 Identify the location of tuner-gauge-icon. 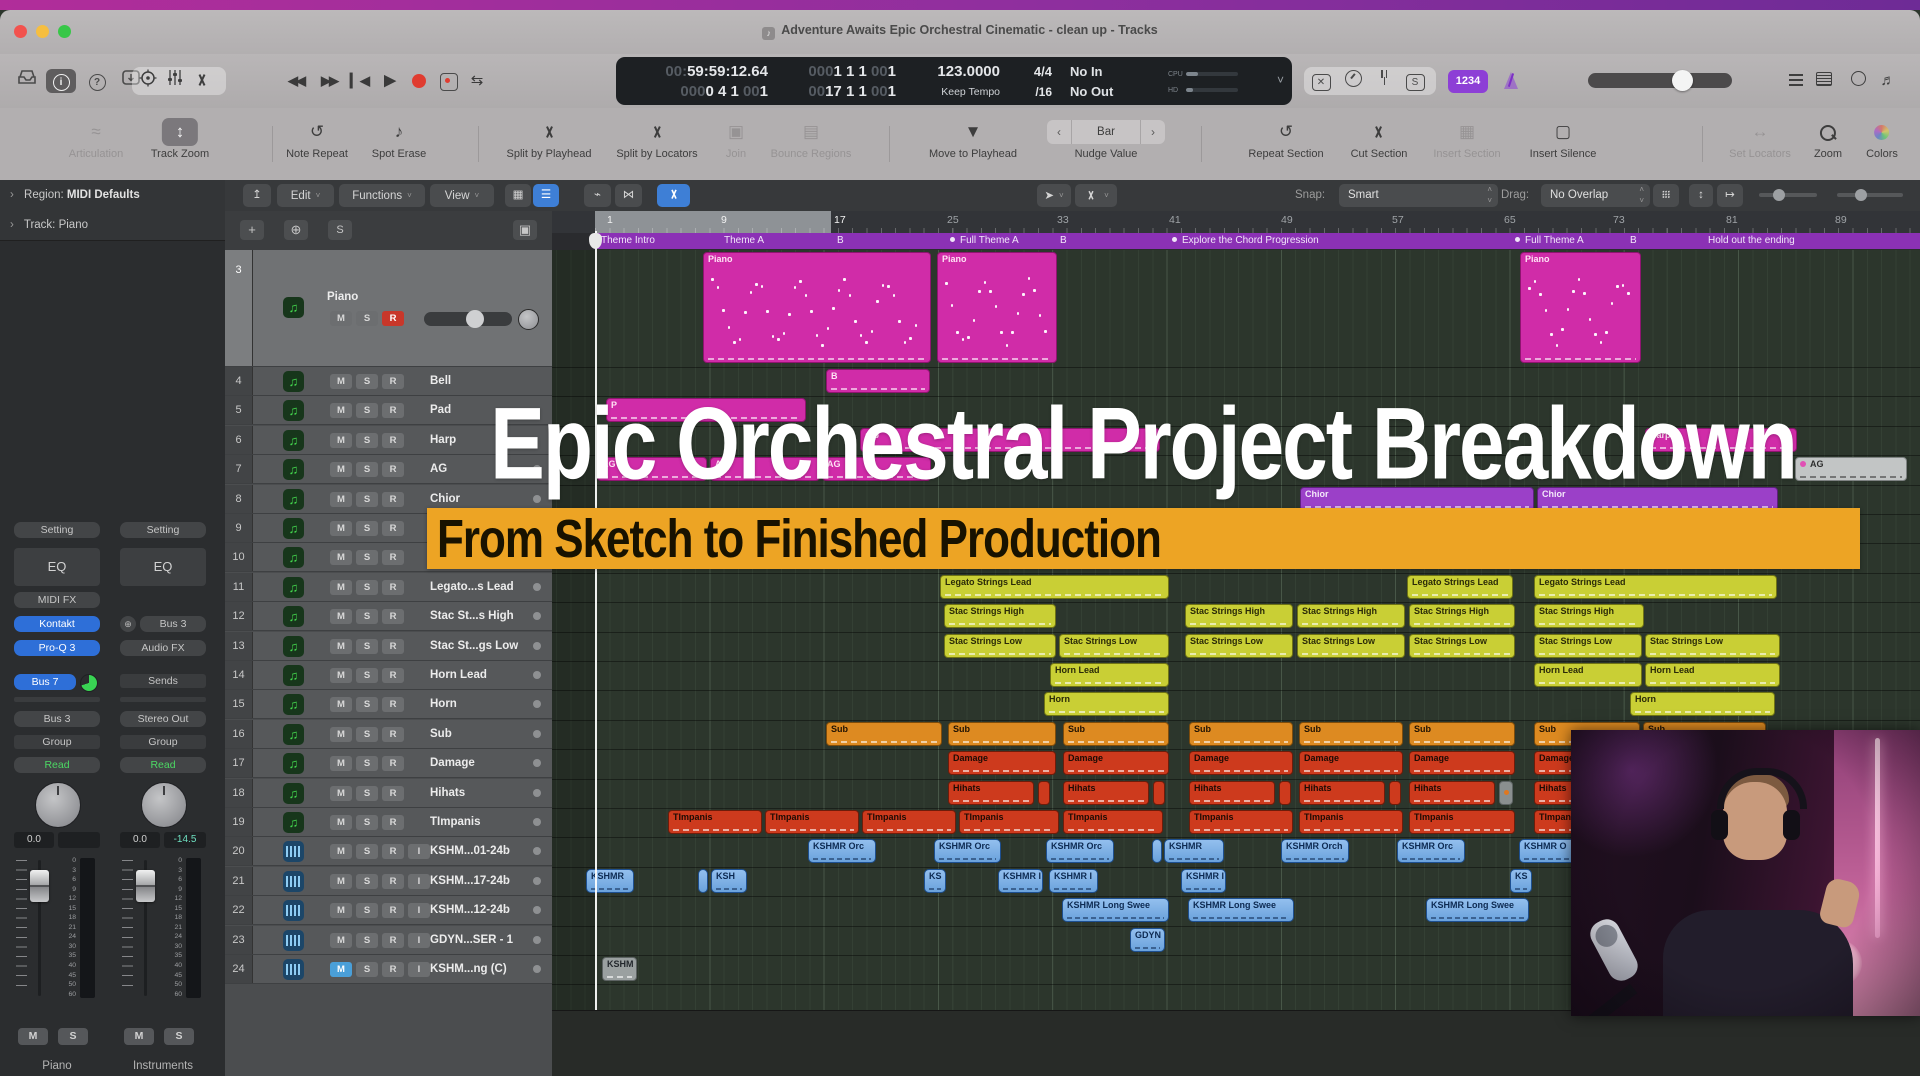
(1353, 81).